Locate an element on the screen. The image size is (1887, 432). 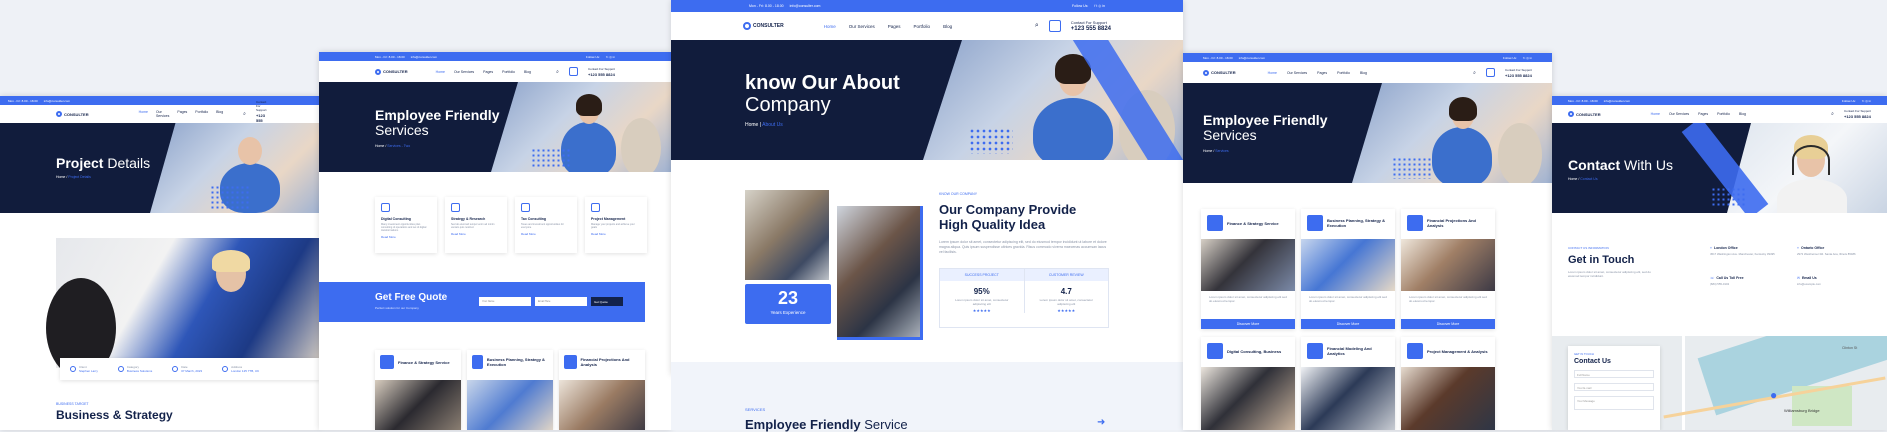
service-card: Digital Consulting, Business is located at coordinates (1248, 383).